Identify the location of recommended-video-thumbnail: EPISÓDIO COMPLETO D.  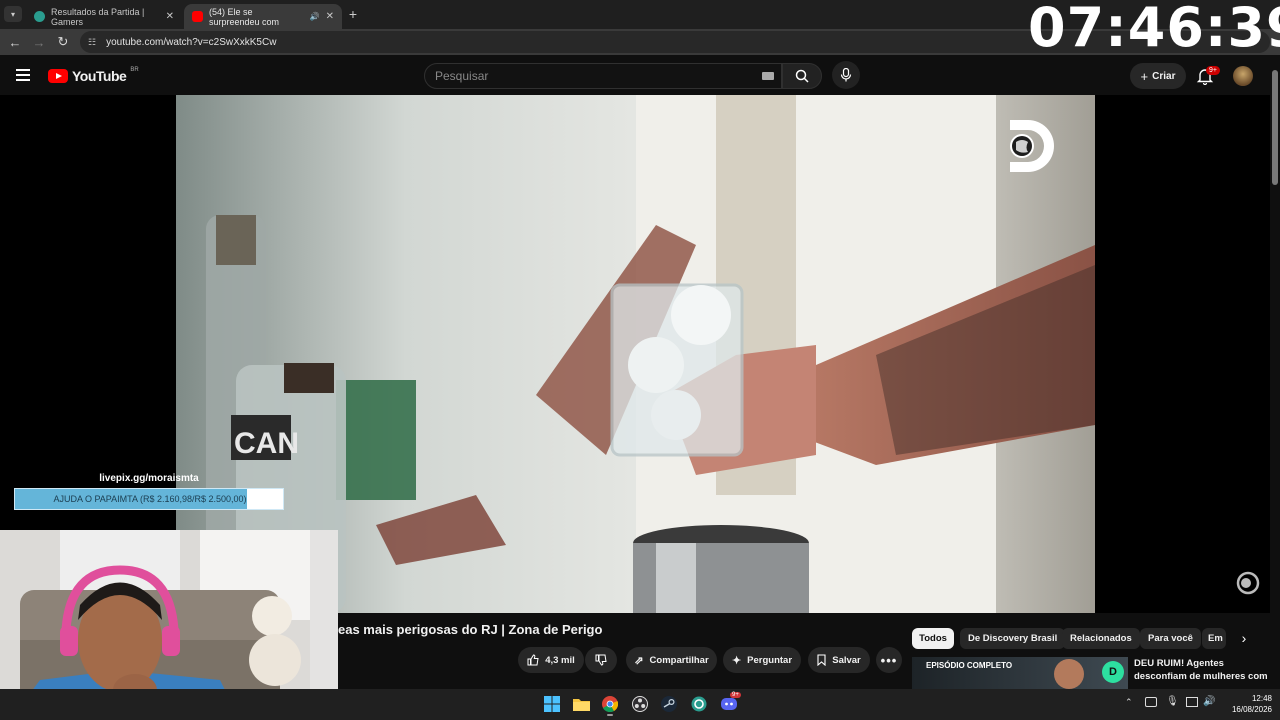
(1020, 673).